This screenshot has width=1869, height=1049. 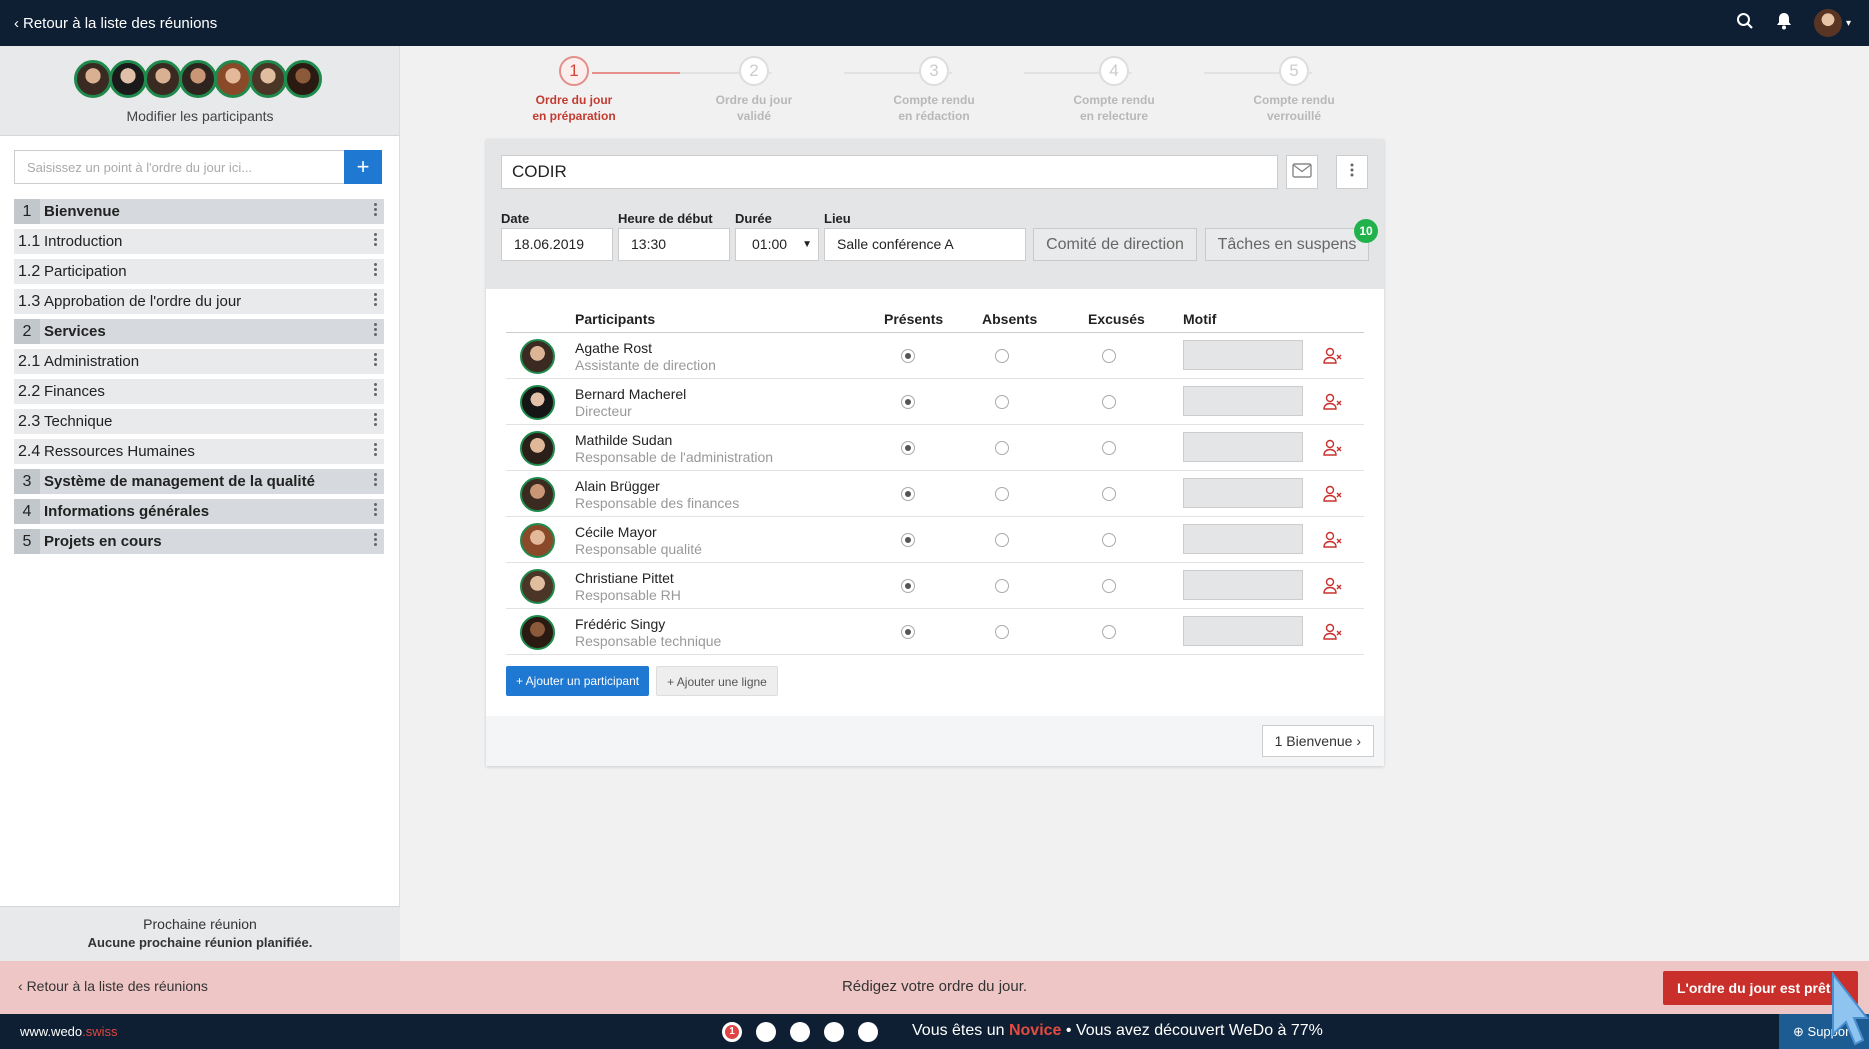 What do you see at coordinates (1114, 90) in the screenshot?
I see `step-4: 4 Compte rendu en relecture` at bounding box center [1114, 90].